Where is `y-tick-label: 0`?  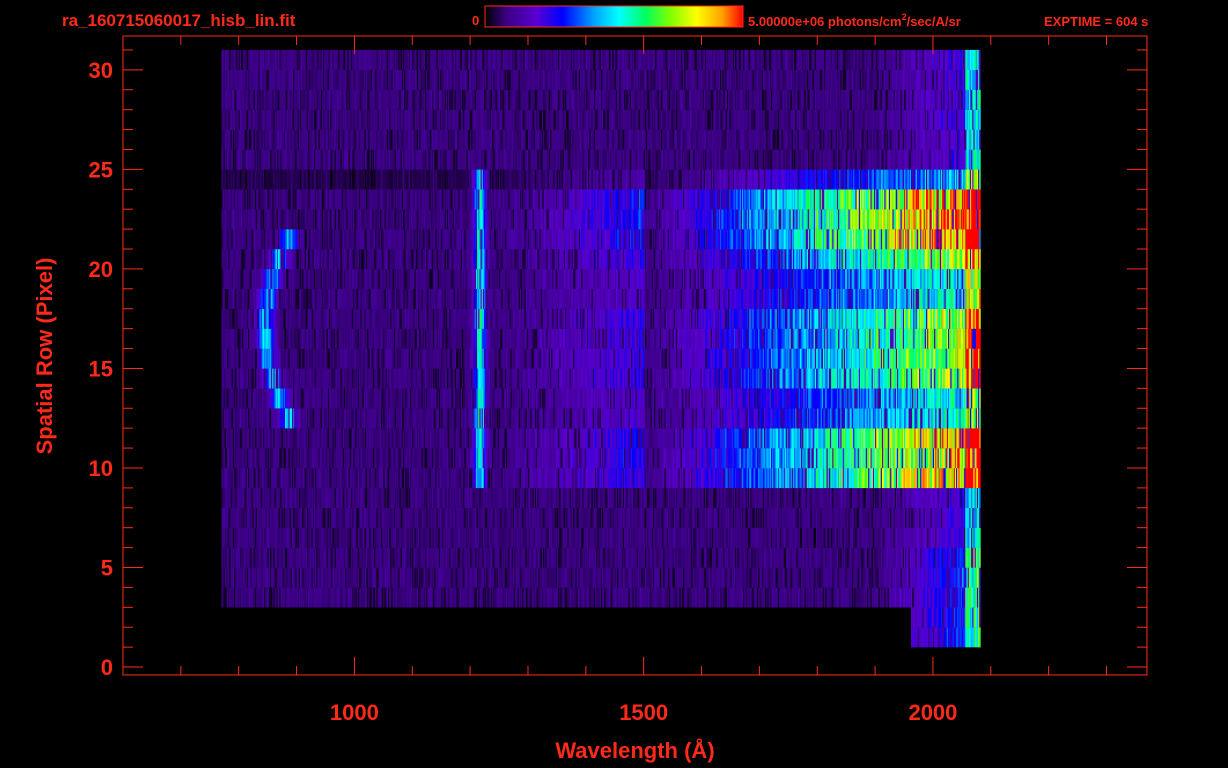
y-tick-label: 0 is located at coordinates (107, 667).